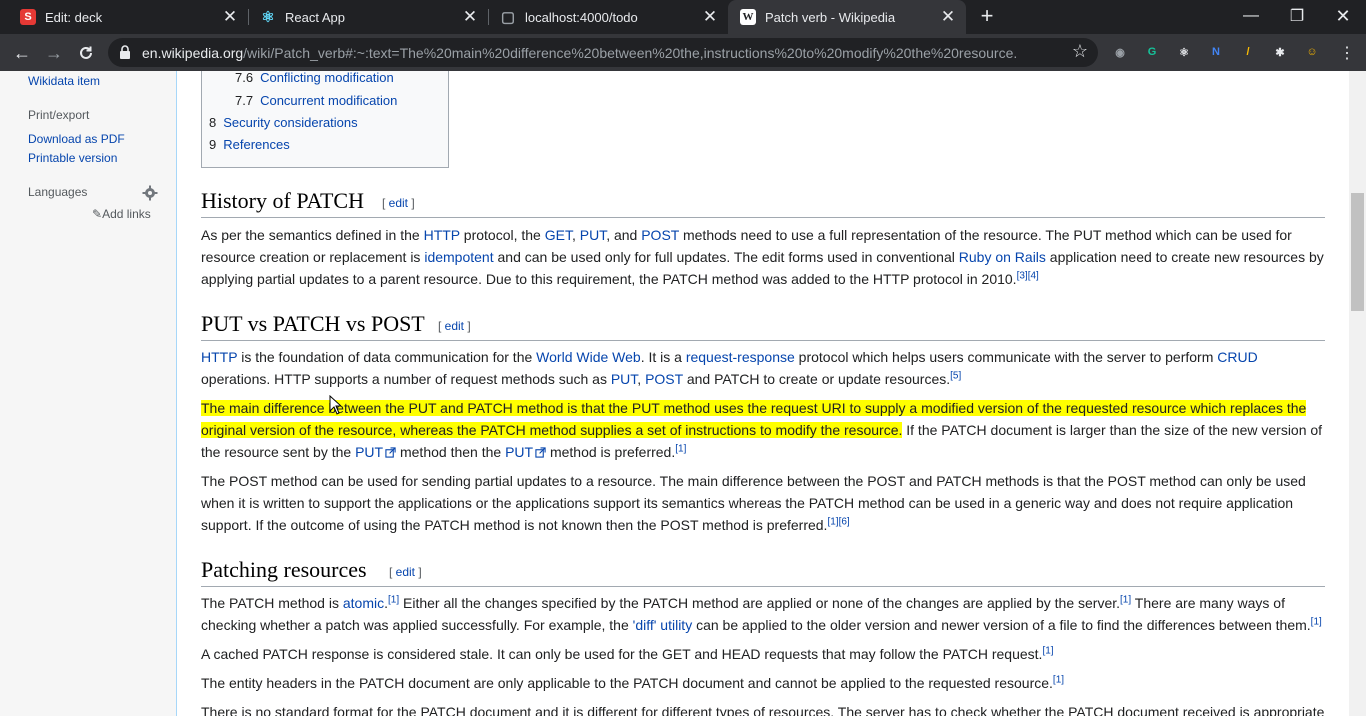 Image resolution: width=1366 pixels, height=716 pixels. What do you see at coordinates (1343, 16) in the screenshot?
I see `close-window-button: ✕` at bounding box center [1343, 16].